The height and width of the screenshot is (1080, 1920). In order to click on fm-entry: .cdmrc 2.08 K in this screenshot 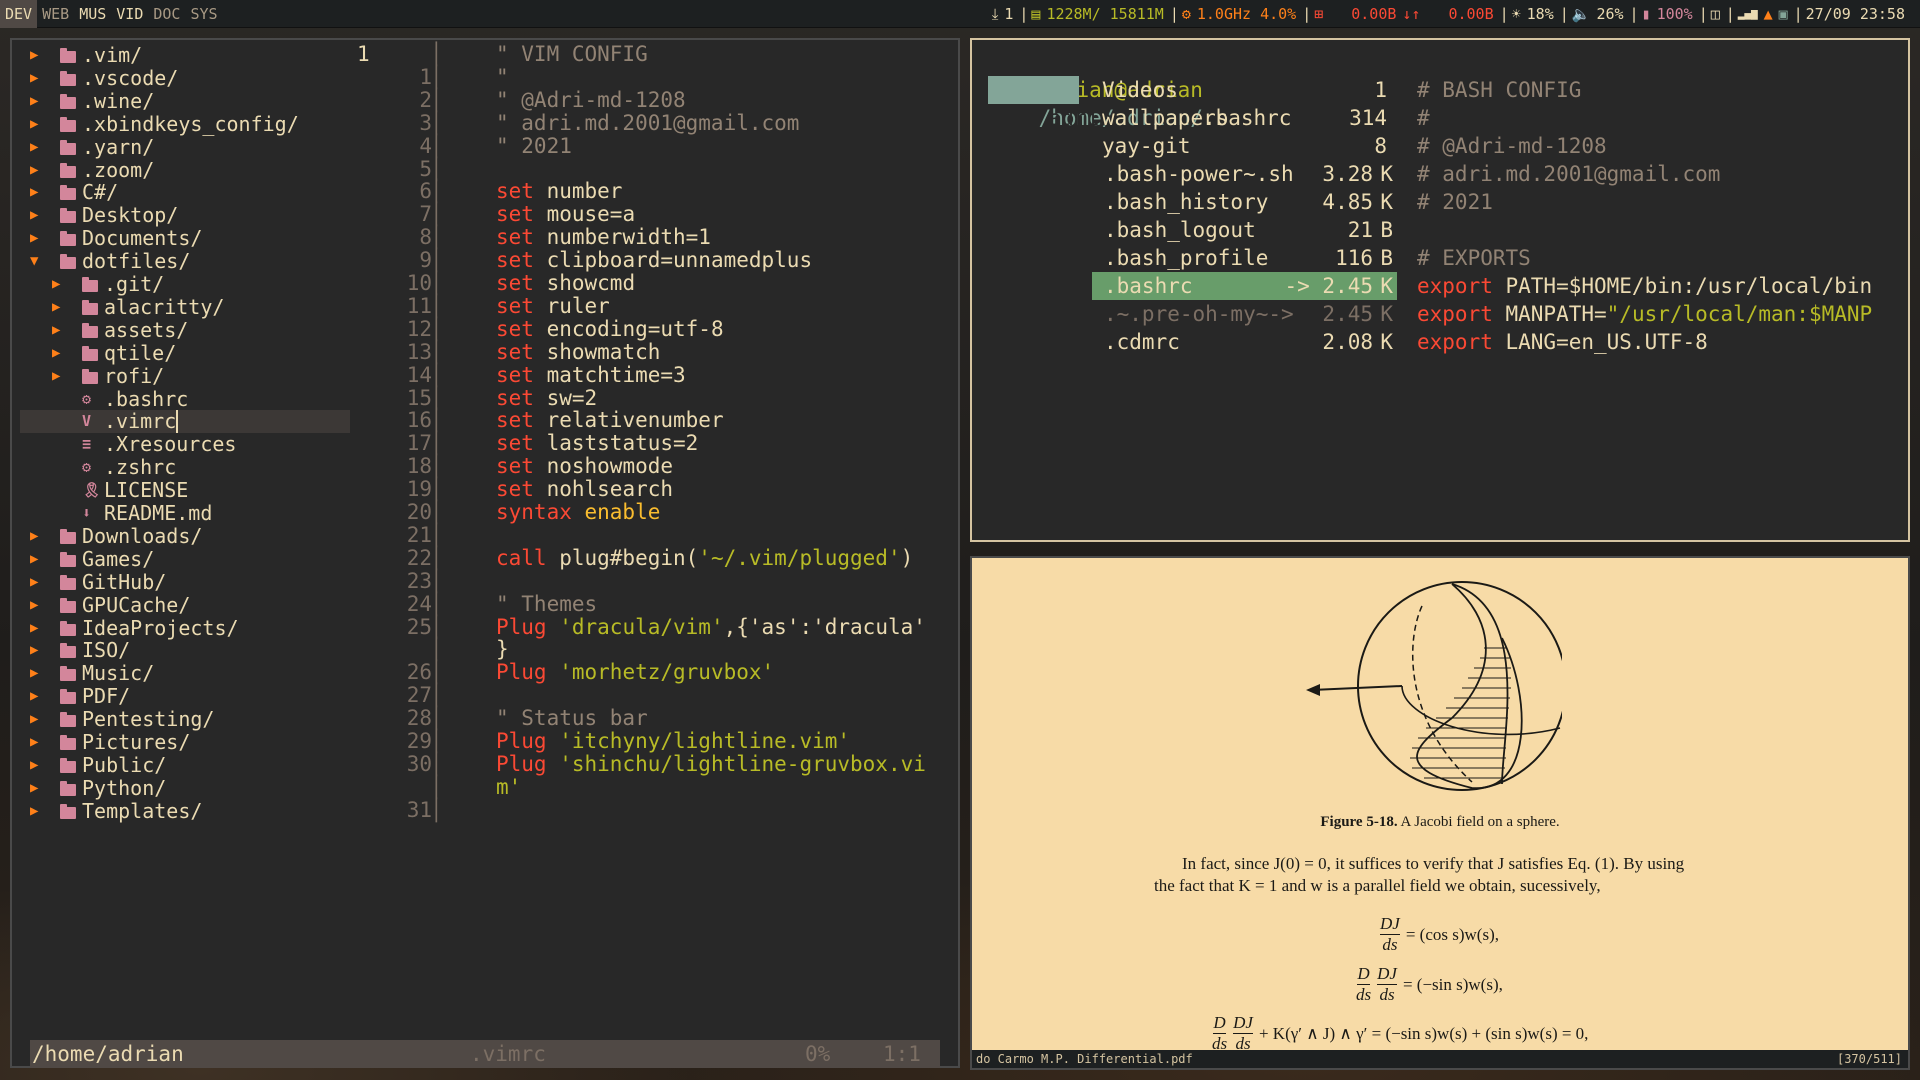, I will do `click(1244, 342)`.